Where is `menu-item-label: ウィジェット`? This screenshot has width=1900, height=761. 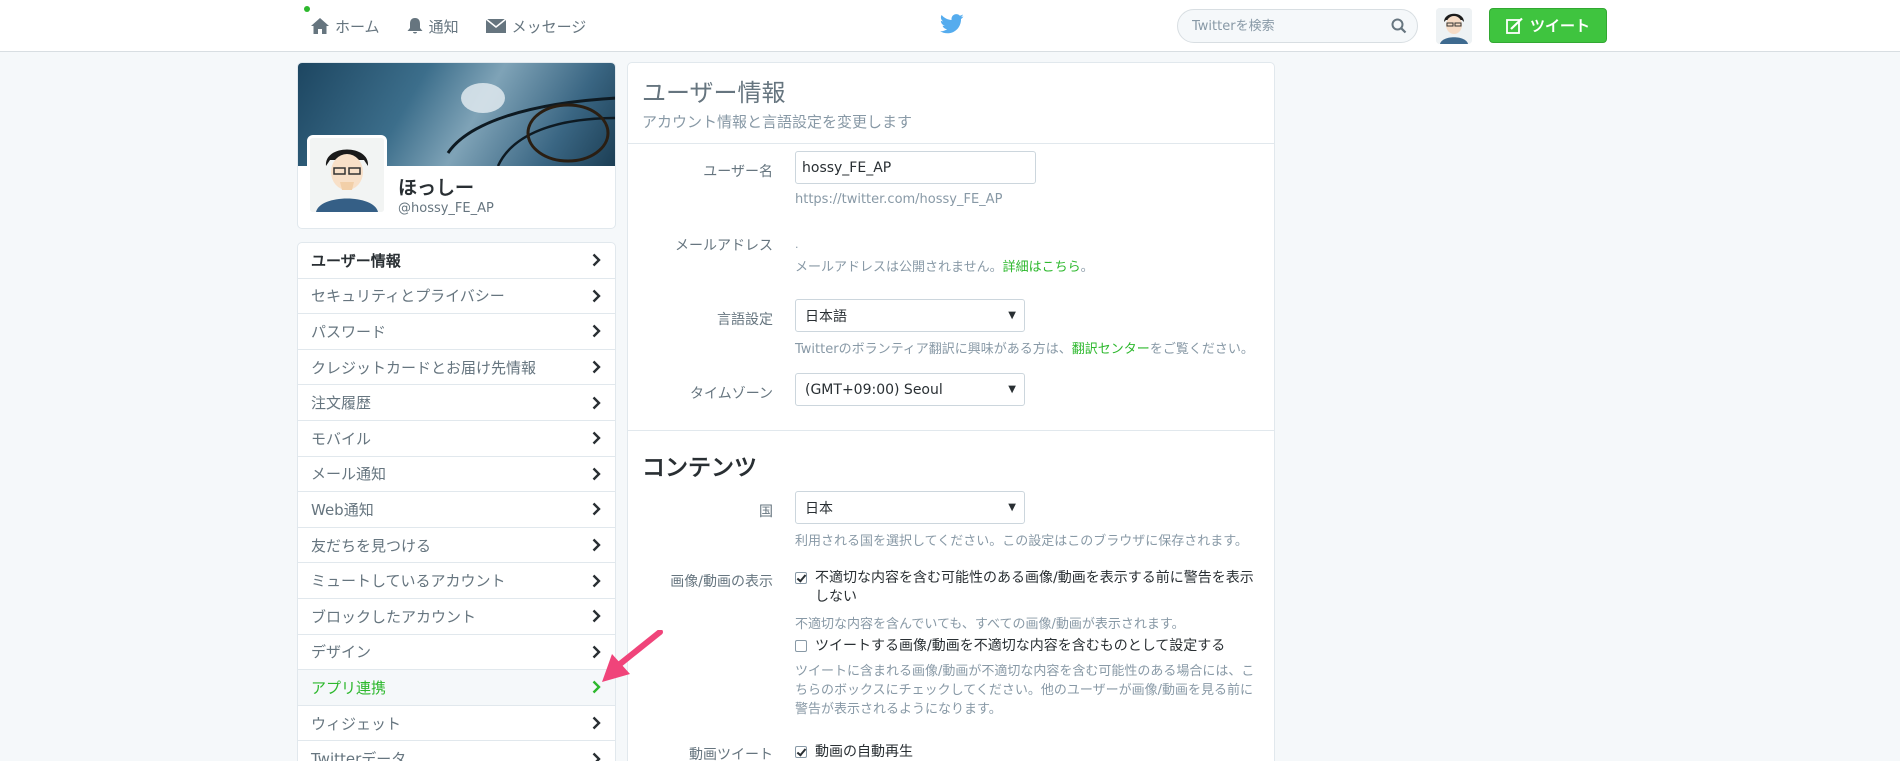
menu-item-label: ウィジェット is located at coordinates (356, 723).